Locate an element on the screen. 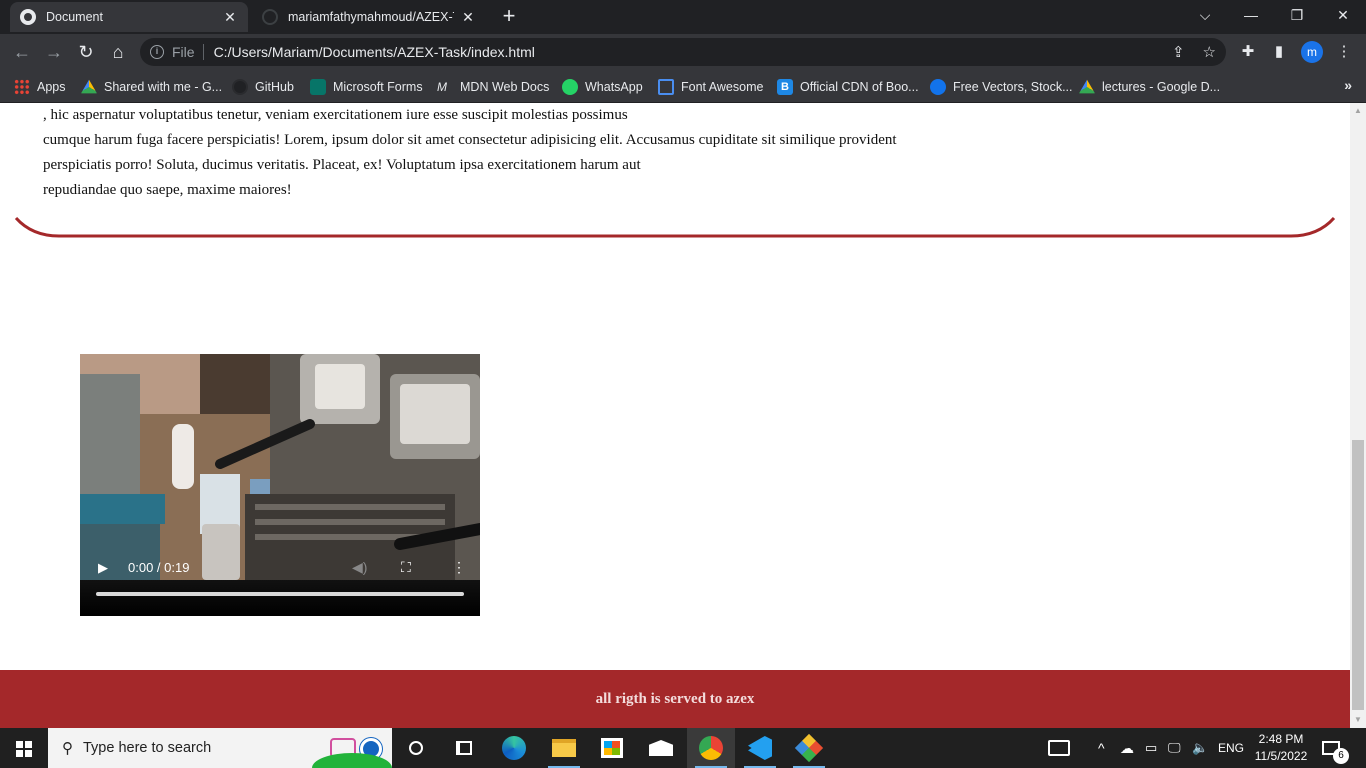 This screenshot has width=1366, height=768. task-view-button is located at coordinates (416, 748).